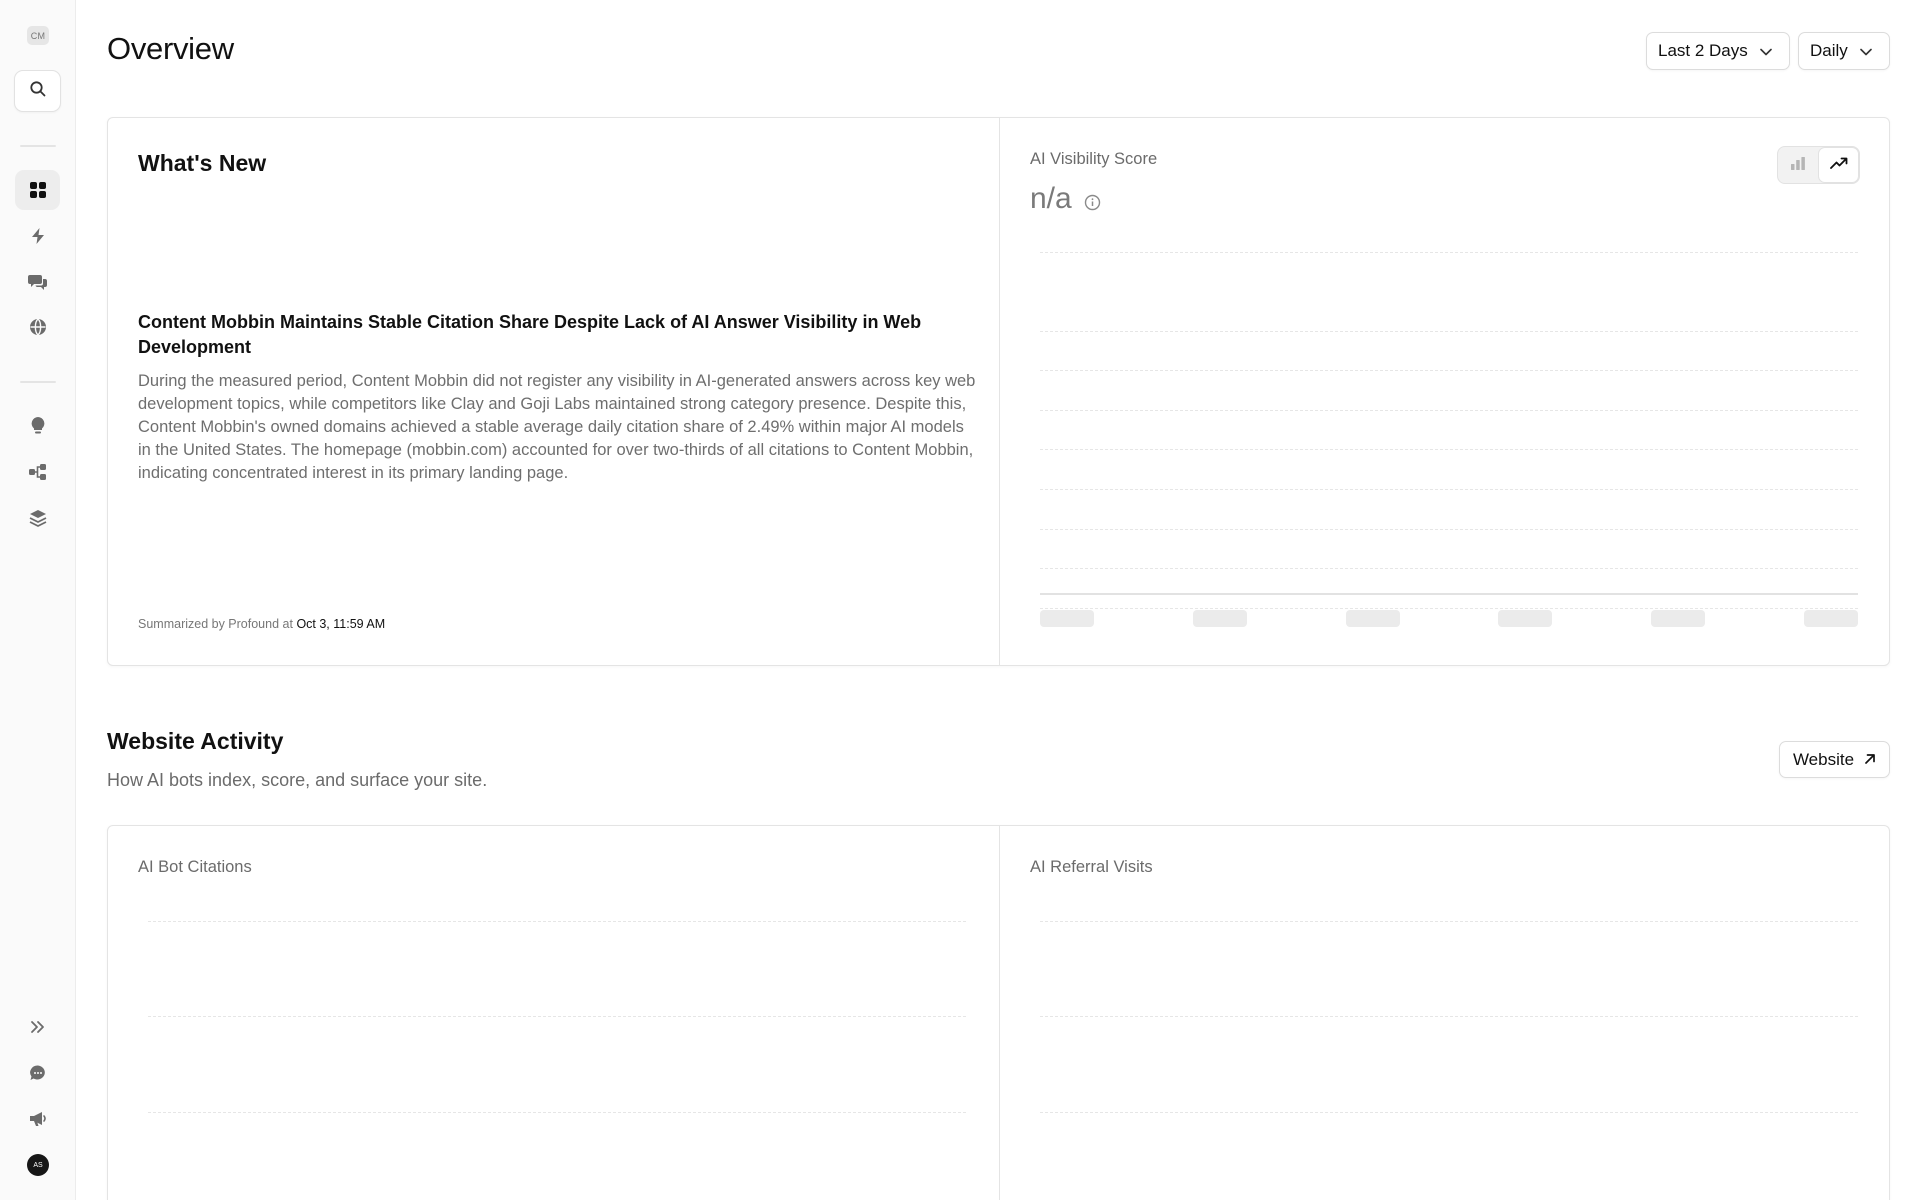 Image resolution: width=1920 pixels, height=1200 pixels. I want to click on chat-icon, so click(38, 1073).